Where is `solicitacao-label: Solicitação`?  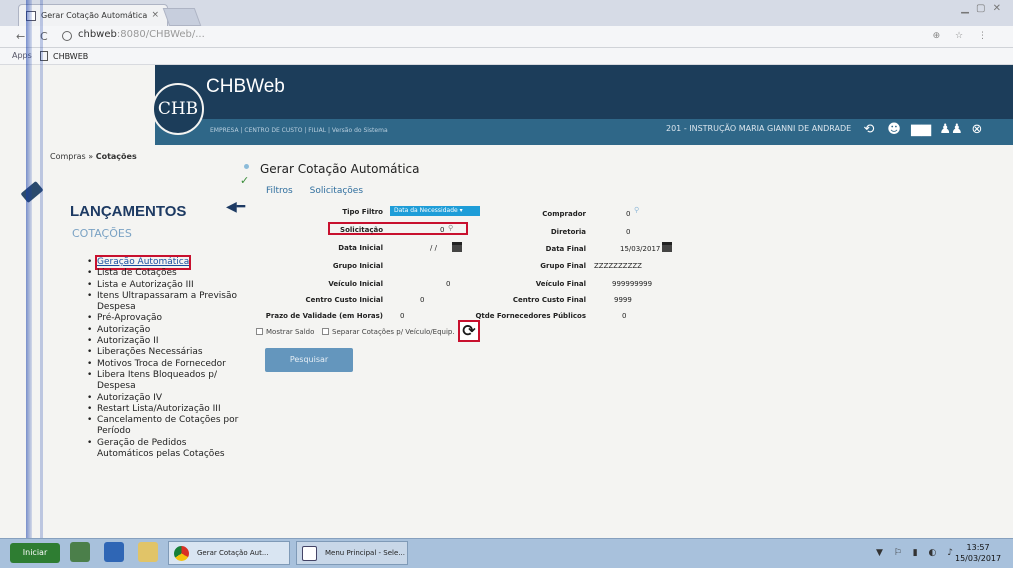
solicitacao-label: Solicitação is located at coordinates (361, 230).